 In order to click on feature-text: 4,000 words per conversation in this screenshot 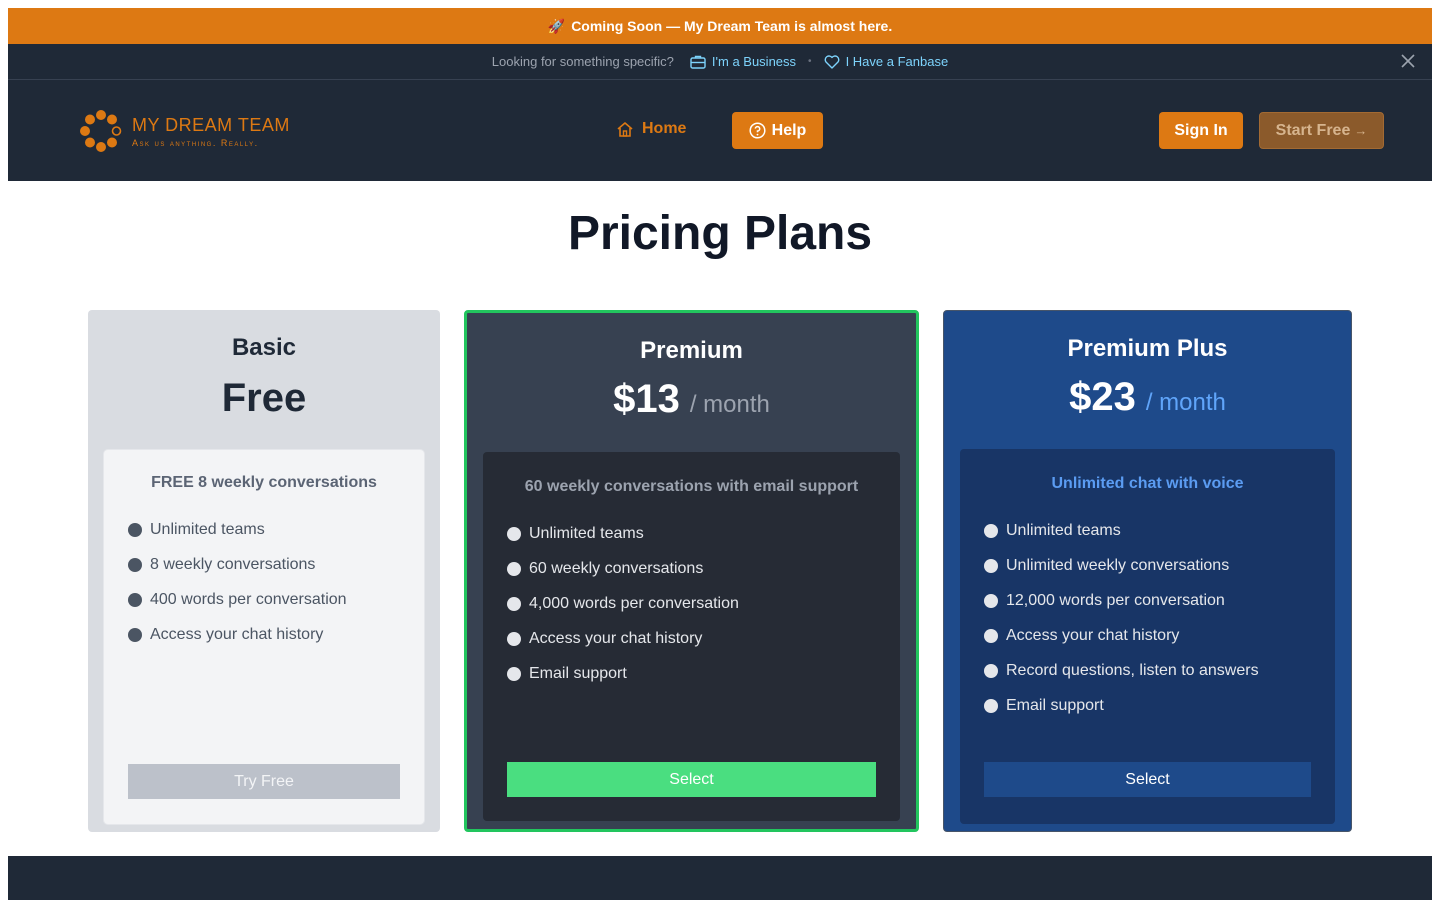, I will do `click(634, 603)`.